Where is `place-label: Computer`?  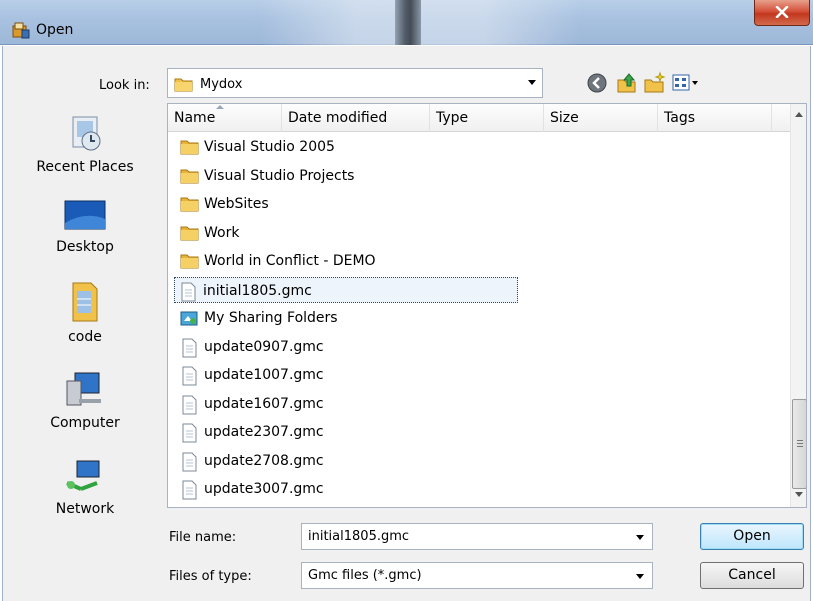 place-label: Computer is located at coordinates (85, 423).